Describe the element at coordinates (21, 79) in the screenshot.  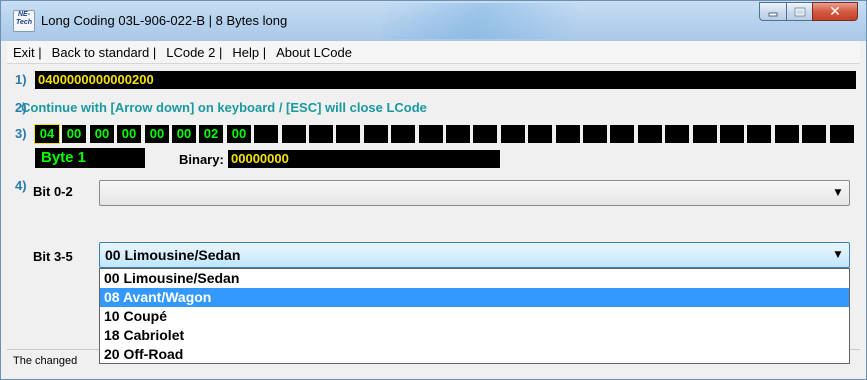
I see `row1-number: 1)` at that location.